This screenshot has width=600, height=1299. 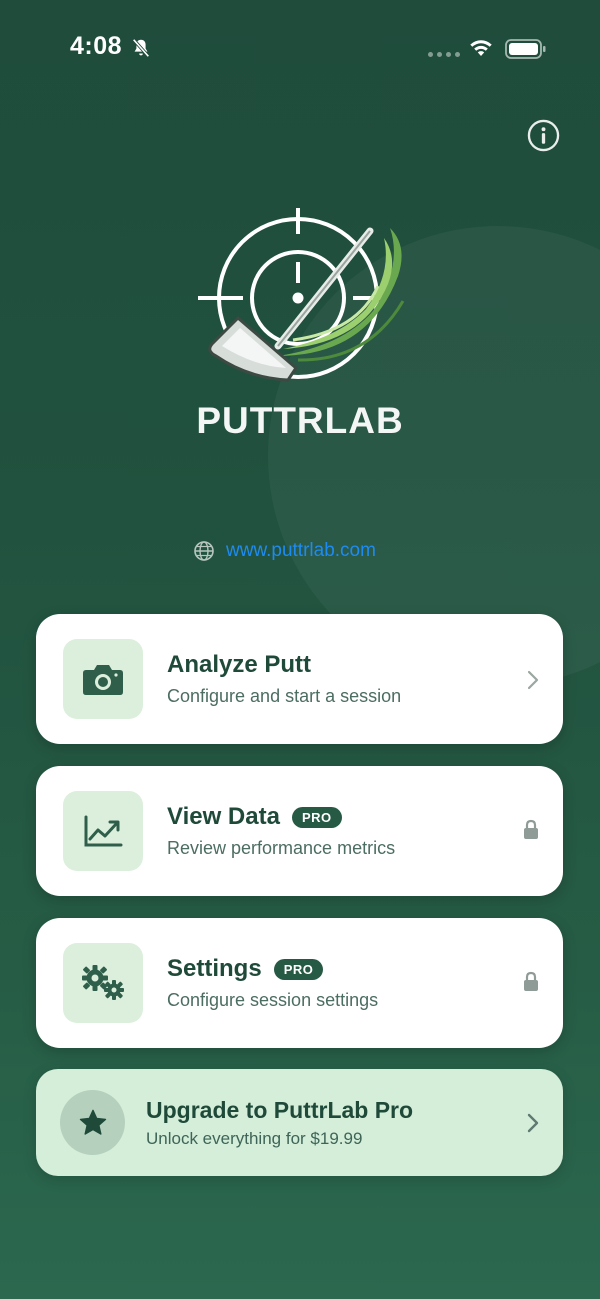 I want to click on website-row: www.puttrlab.com, so click(x=284, y=551).